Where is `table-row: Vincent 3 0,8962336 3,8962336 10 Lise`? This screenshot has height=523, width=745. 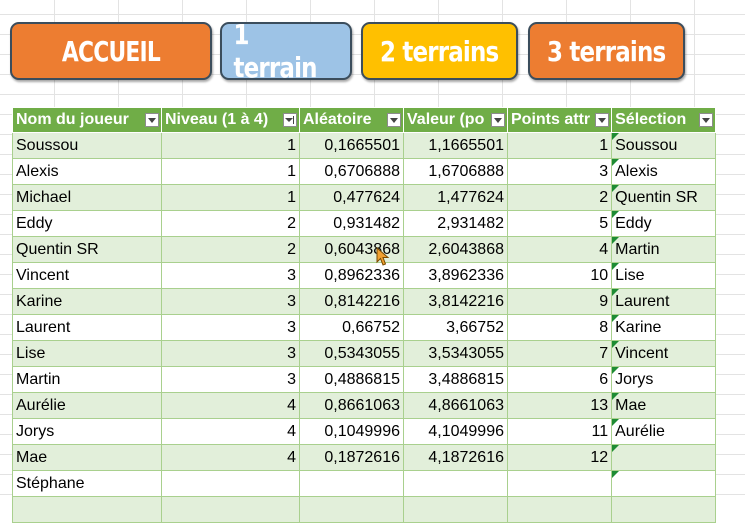 table-row: Vincent 3 0,8962336 3,8962336 10 Lise is located at coordinates (364, 275).